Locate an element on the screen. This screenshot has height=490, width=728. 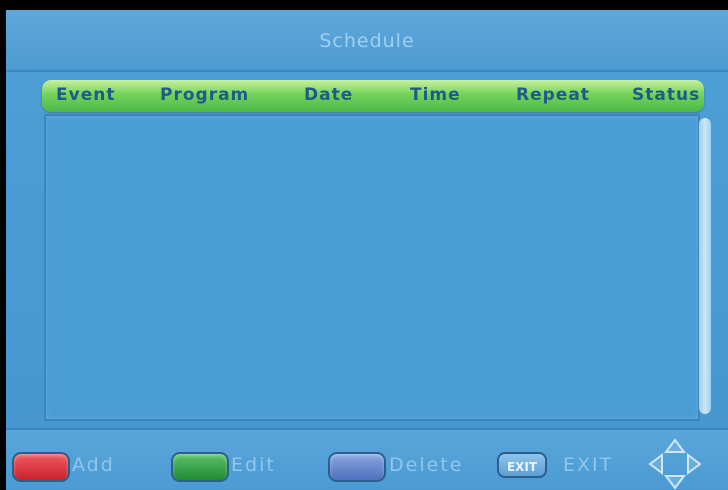
exit-button-label: EXIT is located at coordinates (588, 465).